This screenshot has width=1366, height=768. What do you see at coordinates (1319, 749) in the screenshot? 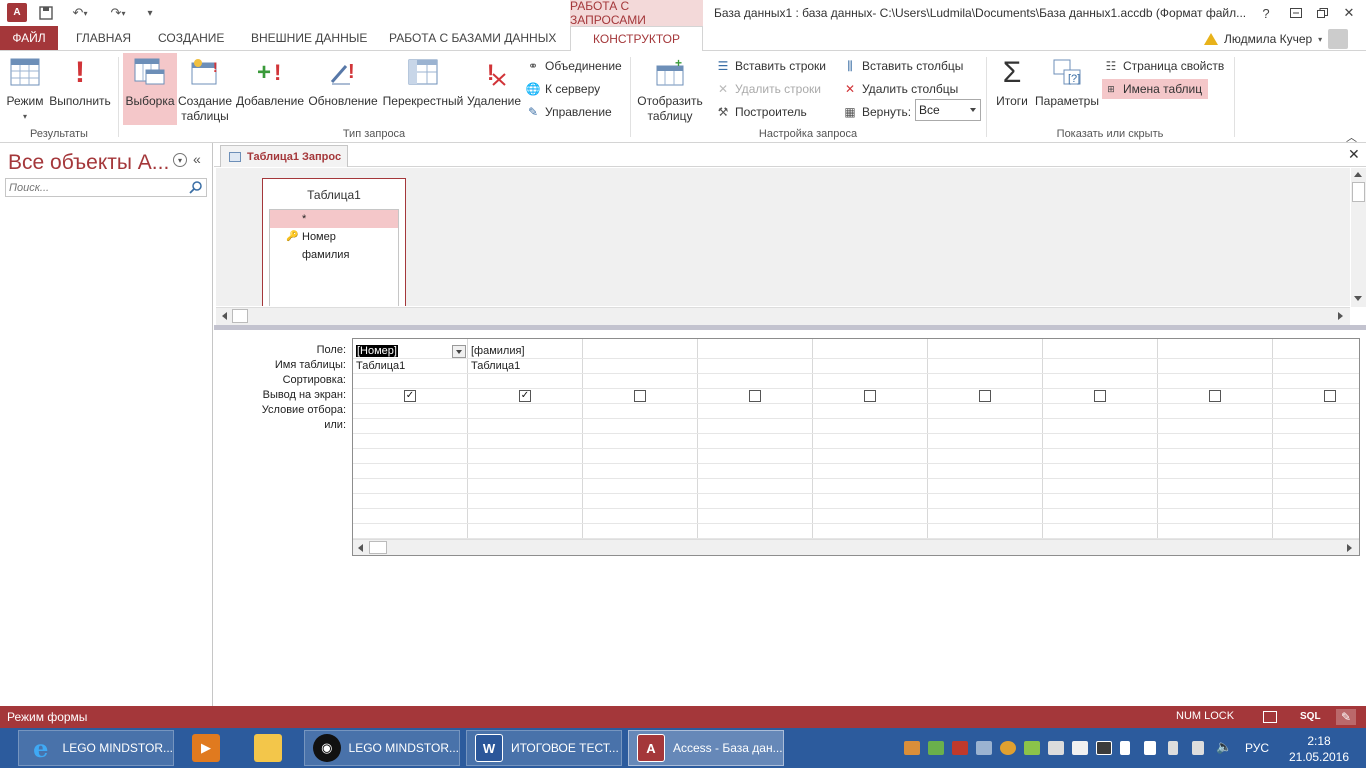
I see `clock: 2:18 21.05.2016` at bounding box center [1319, 749].